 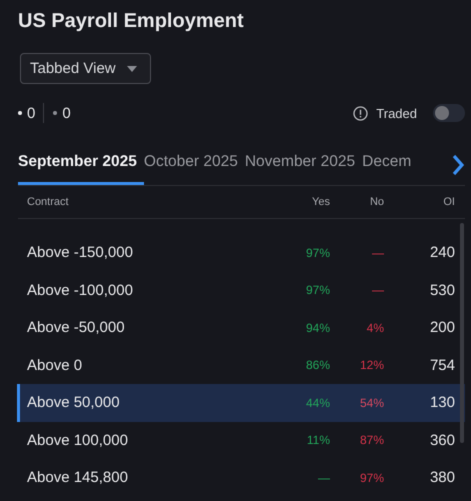 I want to click on yes-price: 86%, so click(x=317, y=365).